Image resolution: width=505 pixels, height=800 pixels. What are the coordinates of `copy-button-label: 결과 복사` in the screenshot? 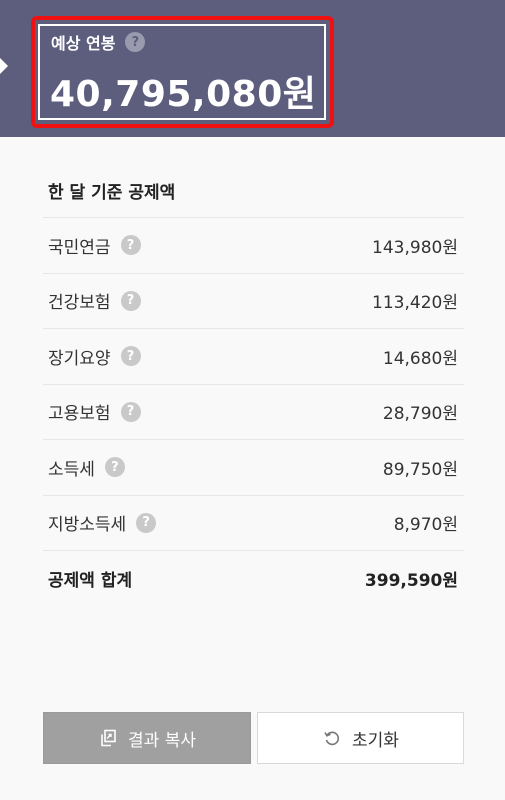 It's located at (162, 740).